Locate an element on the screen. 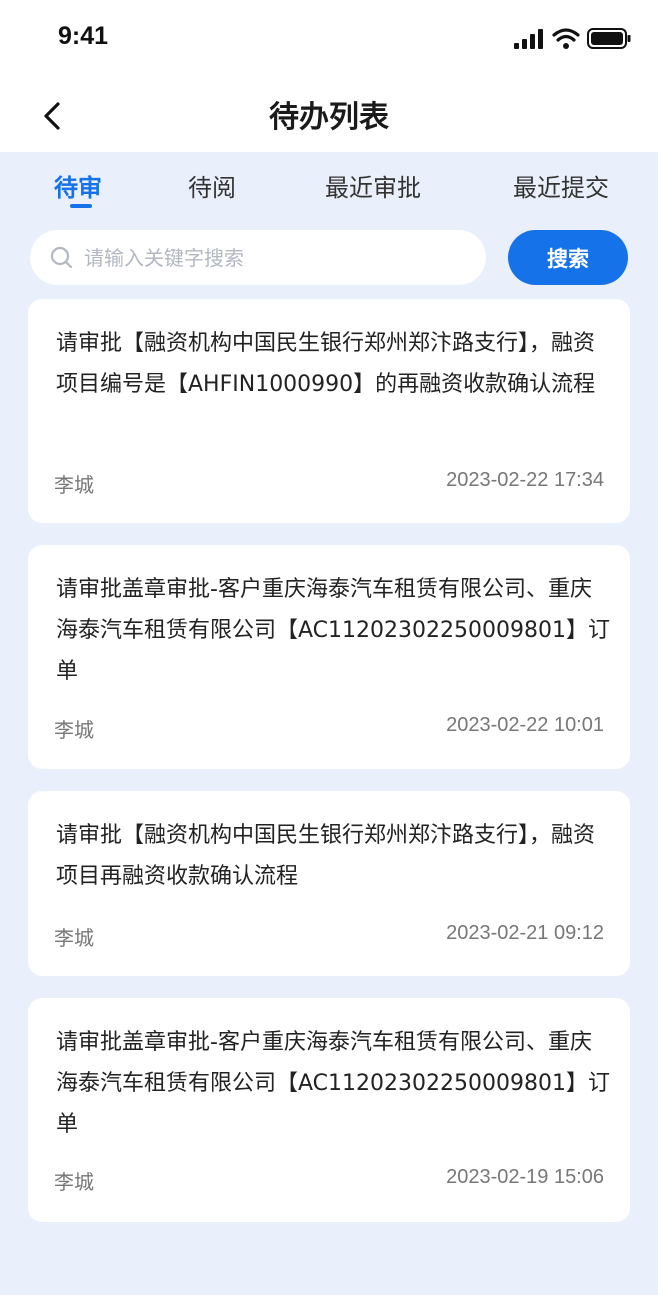 The width and height of the screenshot is (658, 1295). tab-recent-approved: 最近审批 is located at coordinates (373, 185).